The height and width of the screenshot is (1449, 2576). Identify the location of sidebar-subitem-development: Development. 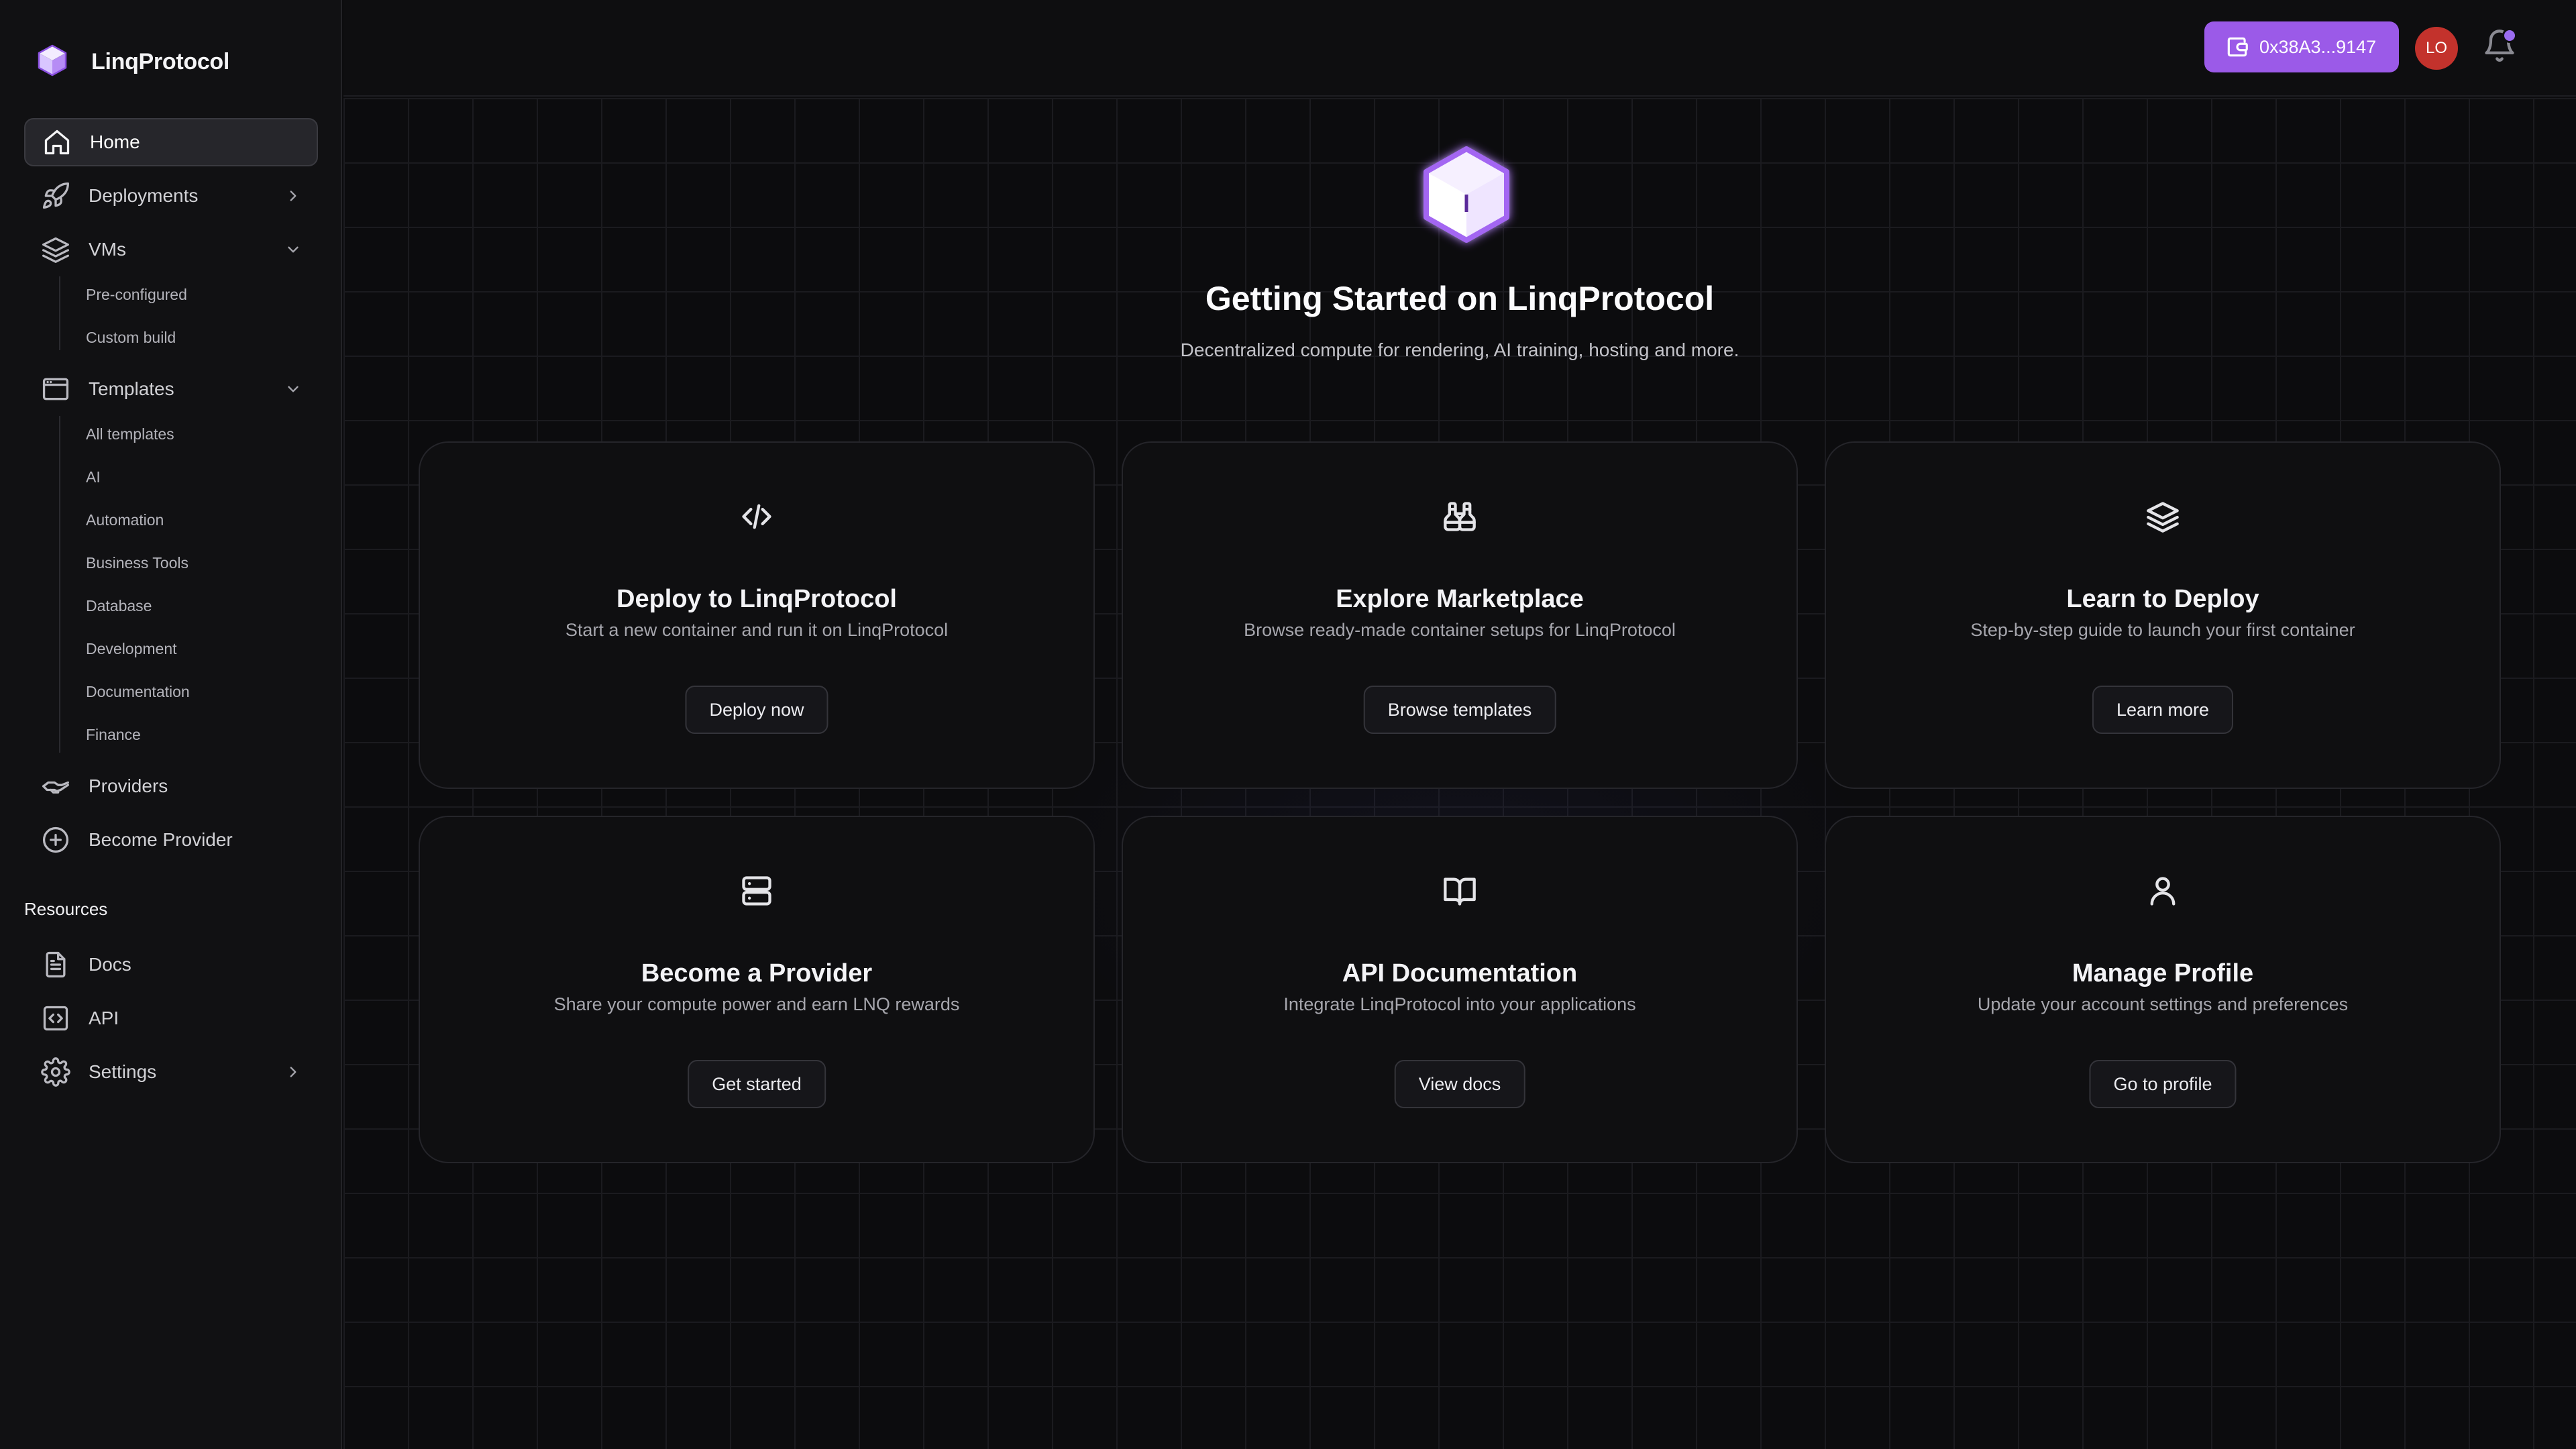
(131, 649).